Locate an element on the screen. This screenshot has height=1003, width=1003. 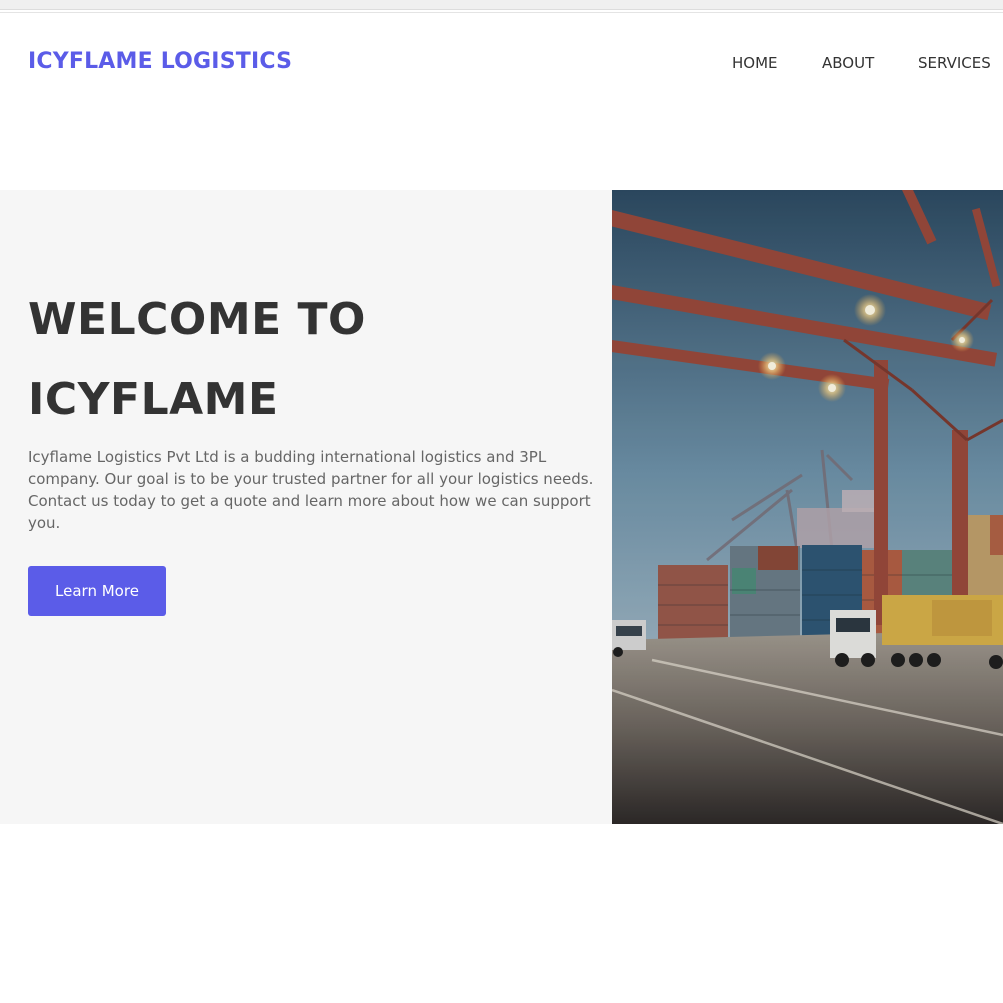
site-logo: ICYFLAME LOGISTICS is located at coordinates (160, 61).